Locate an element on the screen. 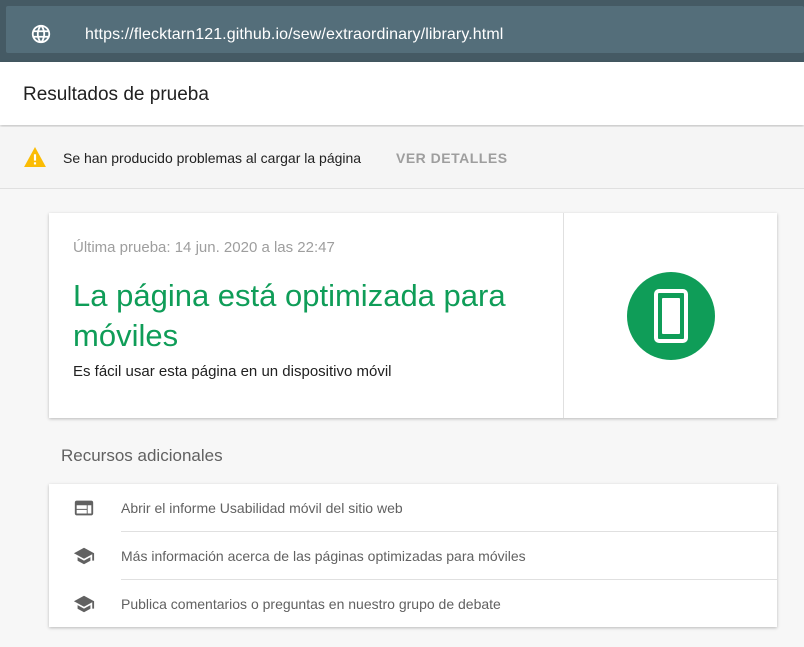 The height and width of the screenshot is (647, 804). view-details-link: VER DETALLES is located at coordinates (452, 158).